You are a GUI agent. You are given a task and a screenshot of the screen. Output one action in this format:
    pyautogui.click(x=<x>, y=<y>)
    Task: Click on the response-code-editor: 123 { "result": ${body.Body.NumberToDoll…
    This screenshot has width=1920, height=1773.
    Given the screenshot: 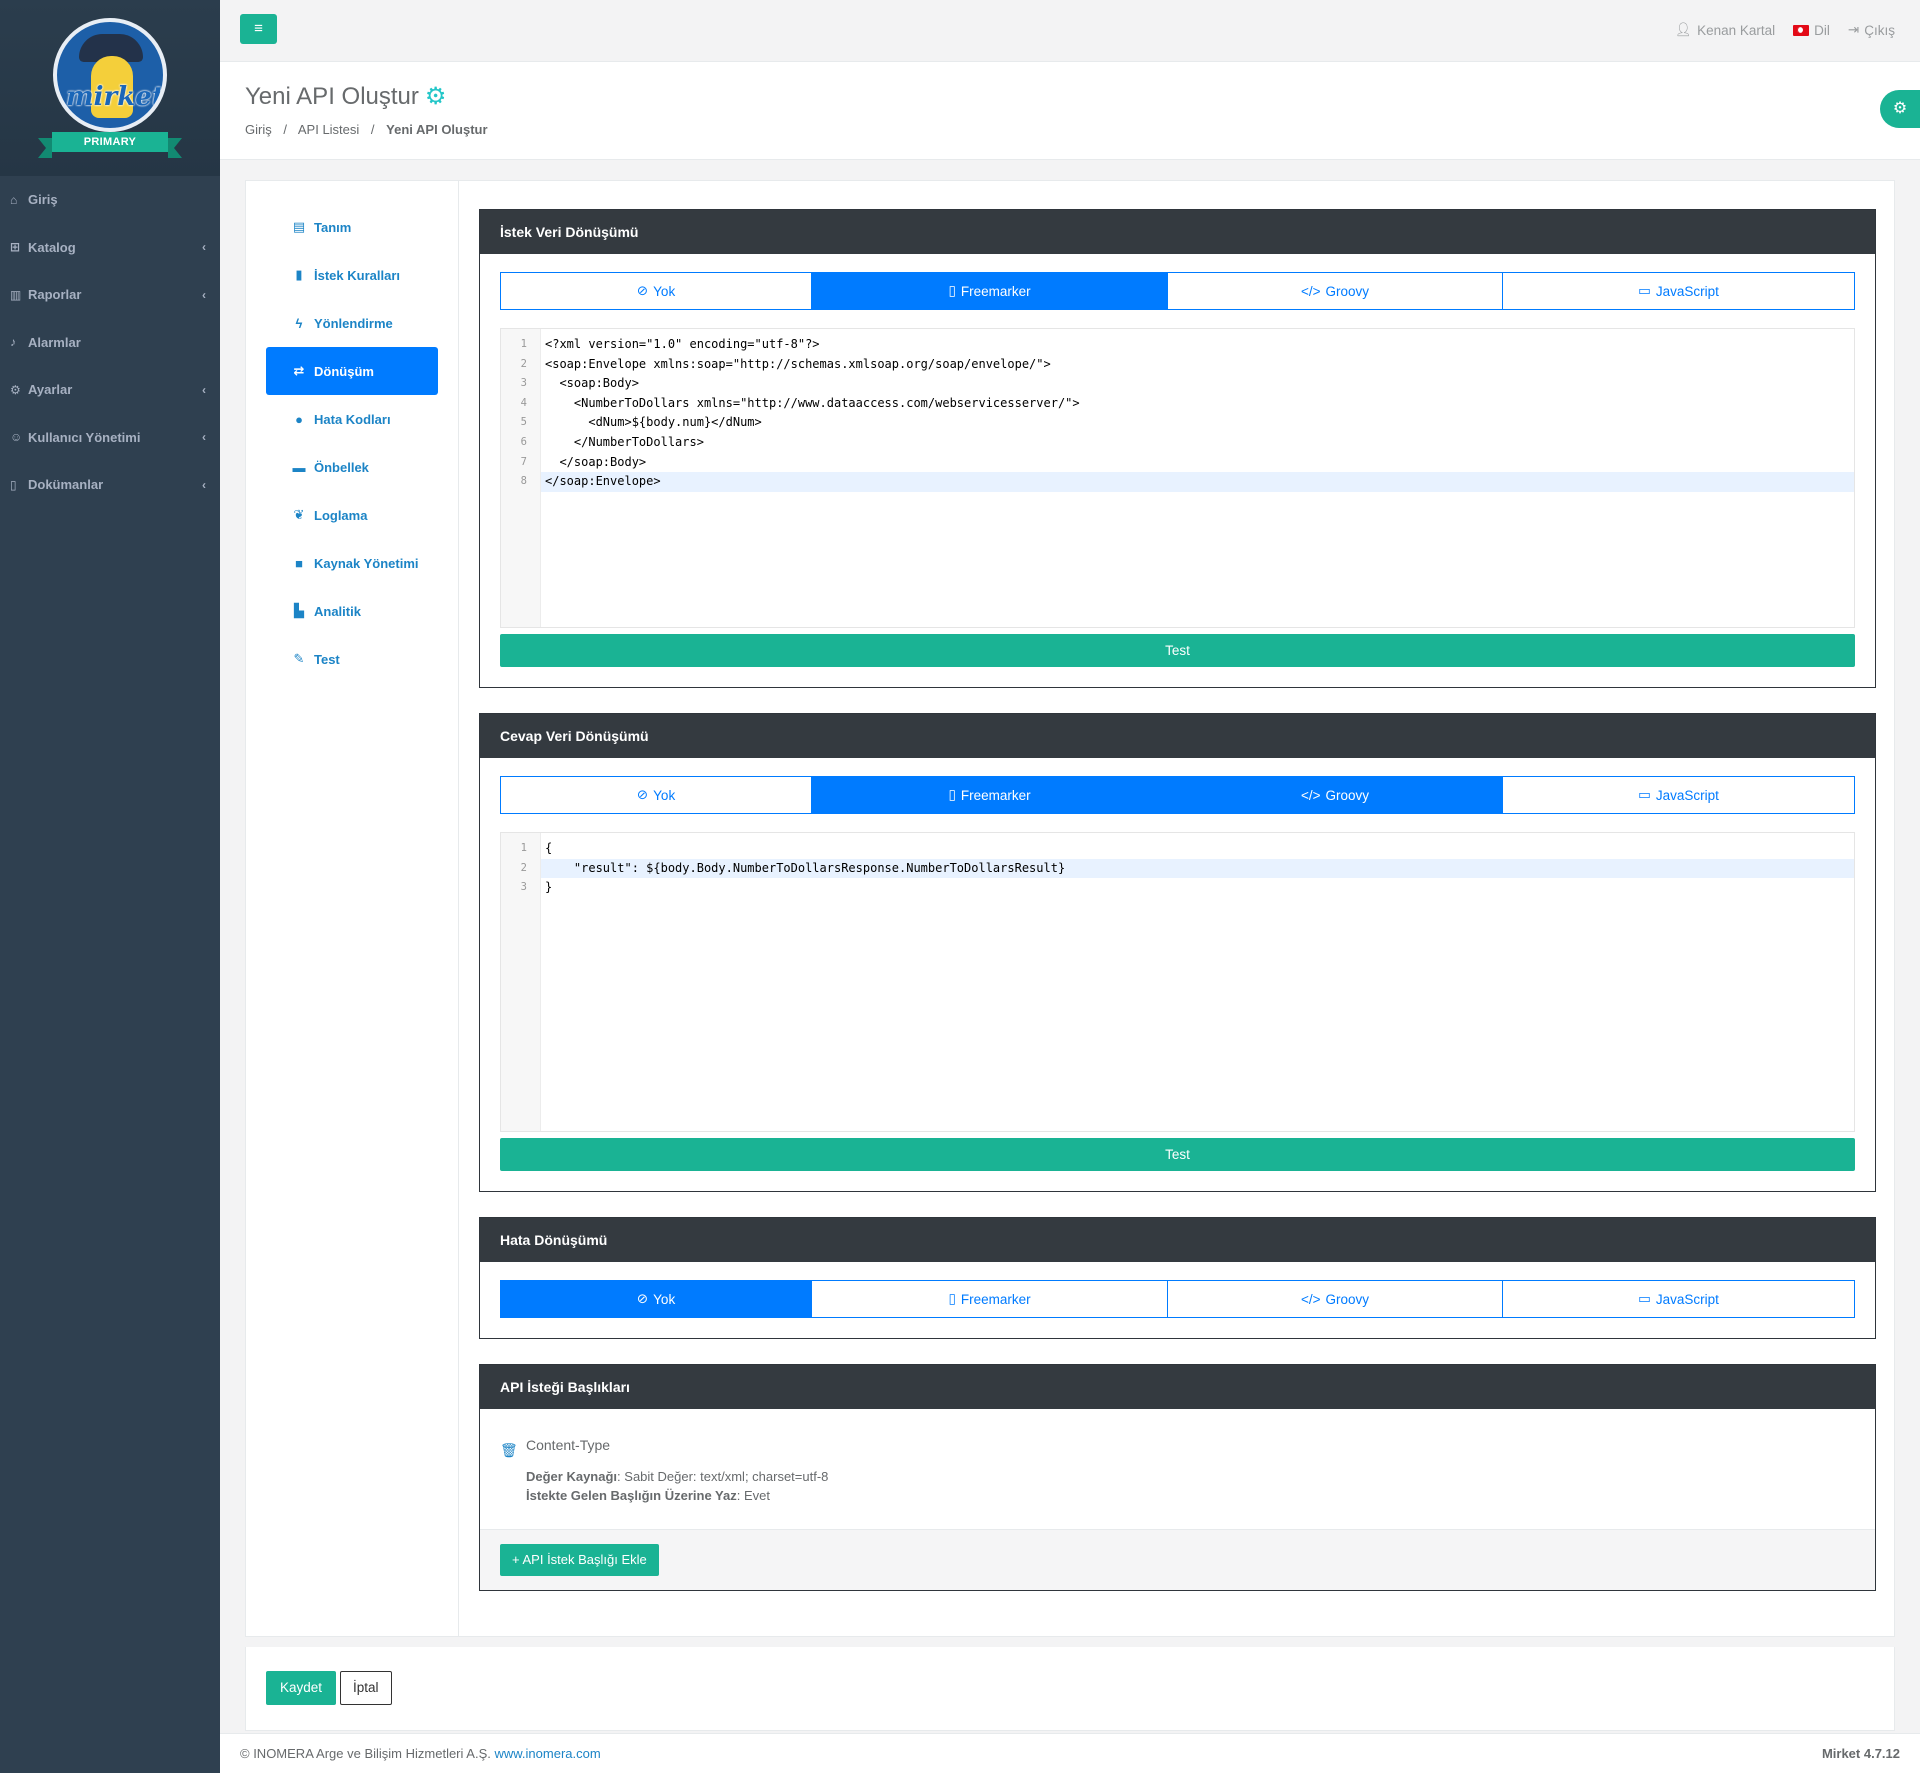 What is the action you would take?
    pyautogui.click(x=1177, y=982)
    